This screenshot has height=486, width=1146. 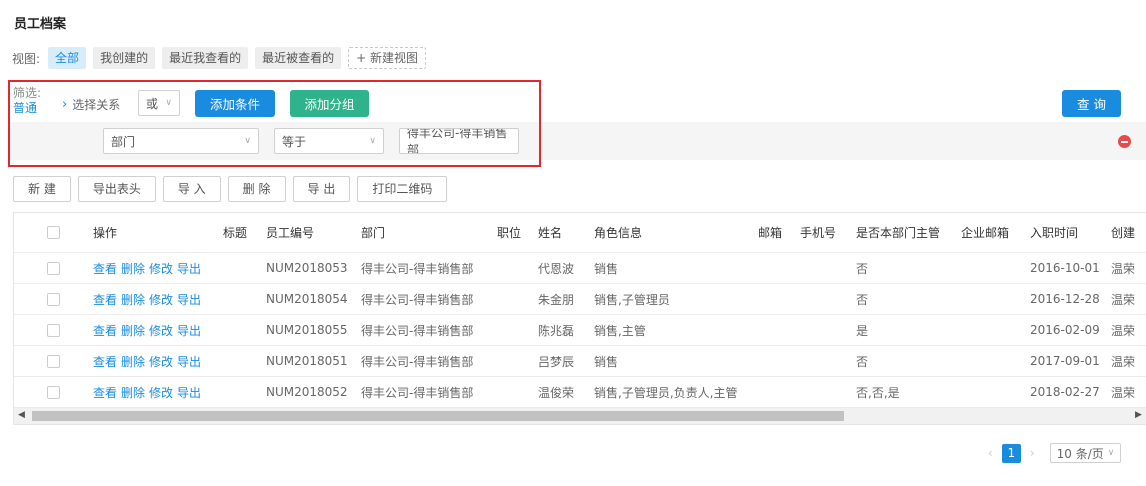 What do you see at coordinates (205, 58) in the screenshot?
I see `view-recently-viewed-by-me-tab: 最近我查看的` at bounding box center [205, 58].